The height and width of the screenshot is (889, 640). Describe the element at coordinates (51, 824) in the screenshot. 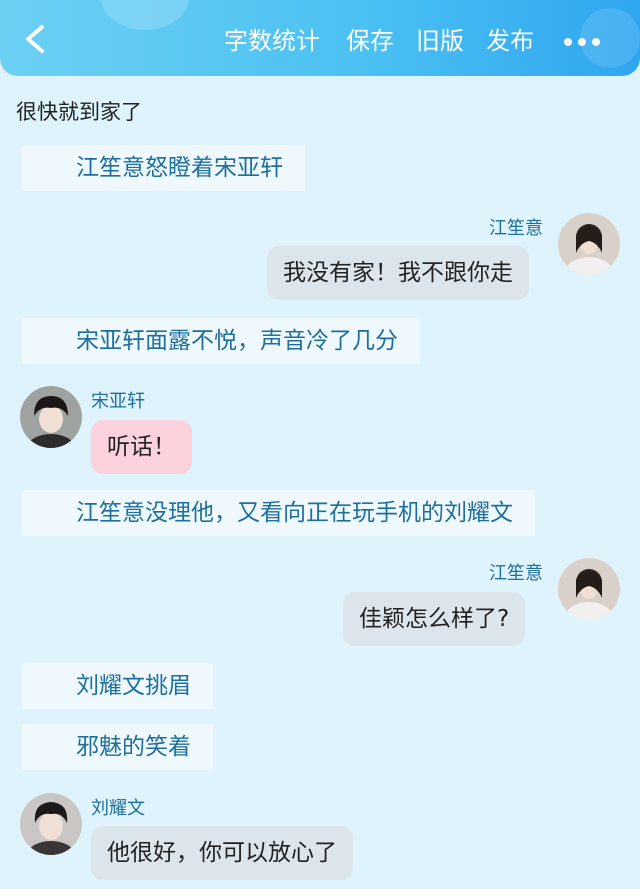

I see `avatar-liu` at that location.